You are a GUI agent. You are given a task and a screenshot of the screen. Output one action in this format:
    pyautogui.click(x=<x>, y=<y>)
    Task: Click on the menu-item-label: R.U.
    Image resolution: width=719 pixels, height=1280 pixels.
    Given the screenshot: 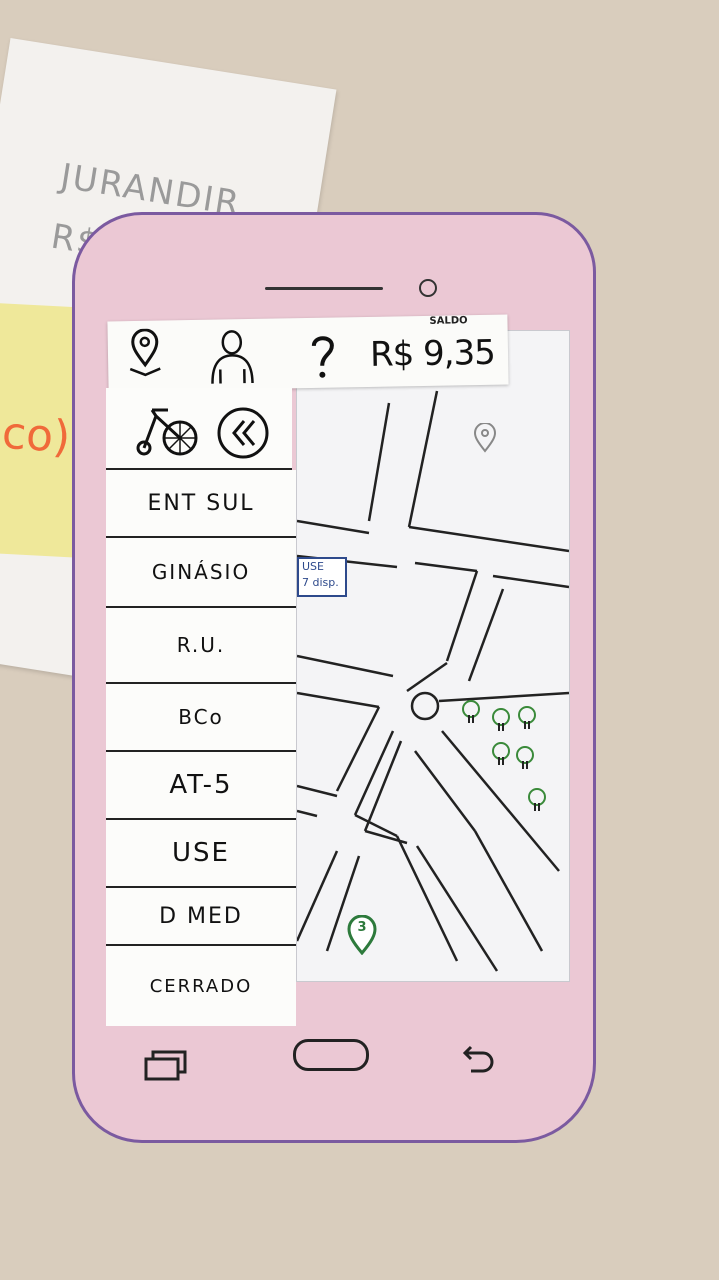 What is the action you would take?
    pyautogui.click(x=201, y=645)
    